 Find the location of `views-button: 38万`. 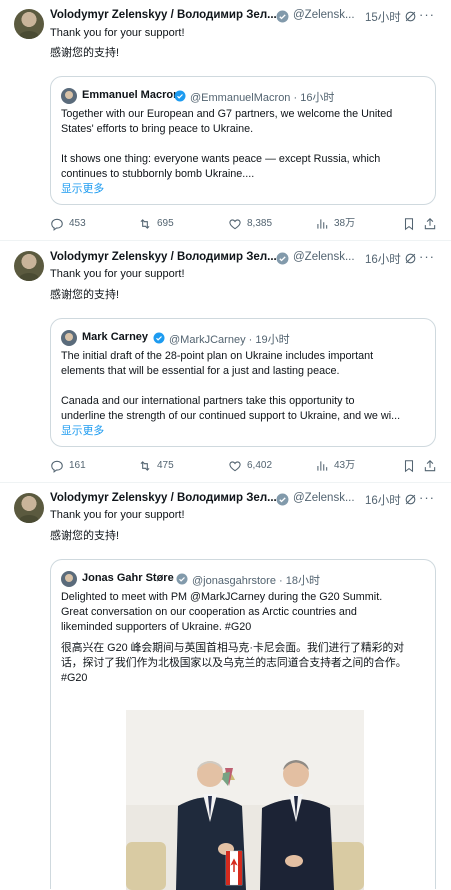

views-button: 38万 is located at coordinates (335, 224).